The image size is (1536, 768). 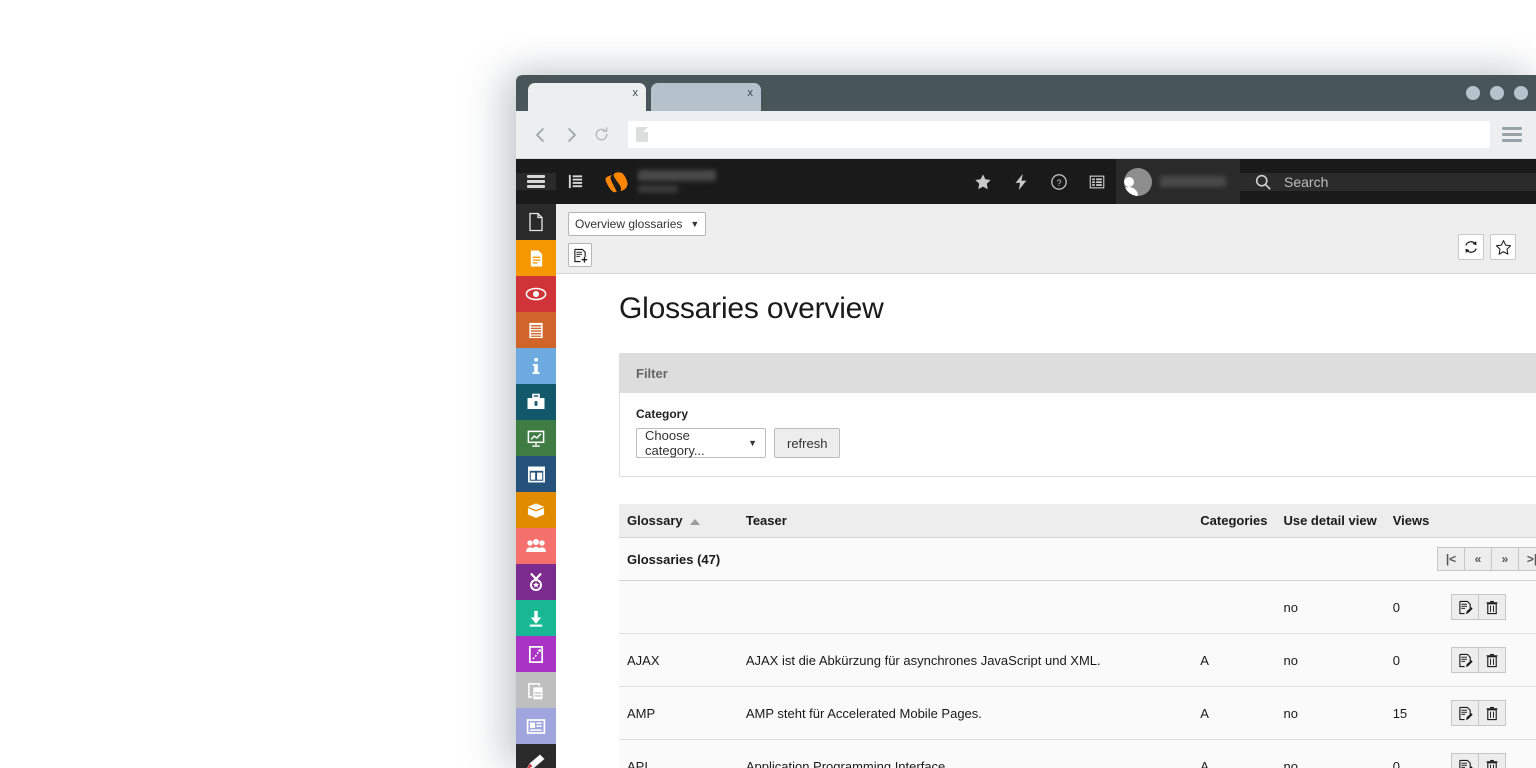 What do you see at coordinates (1263, 182) in the screenshot?
I see `search-icon` at bounding box center [1263, 182].